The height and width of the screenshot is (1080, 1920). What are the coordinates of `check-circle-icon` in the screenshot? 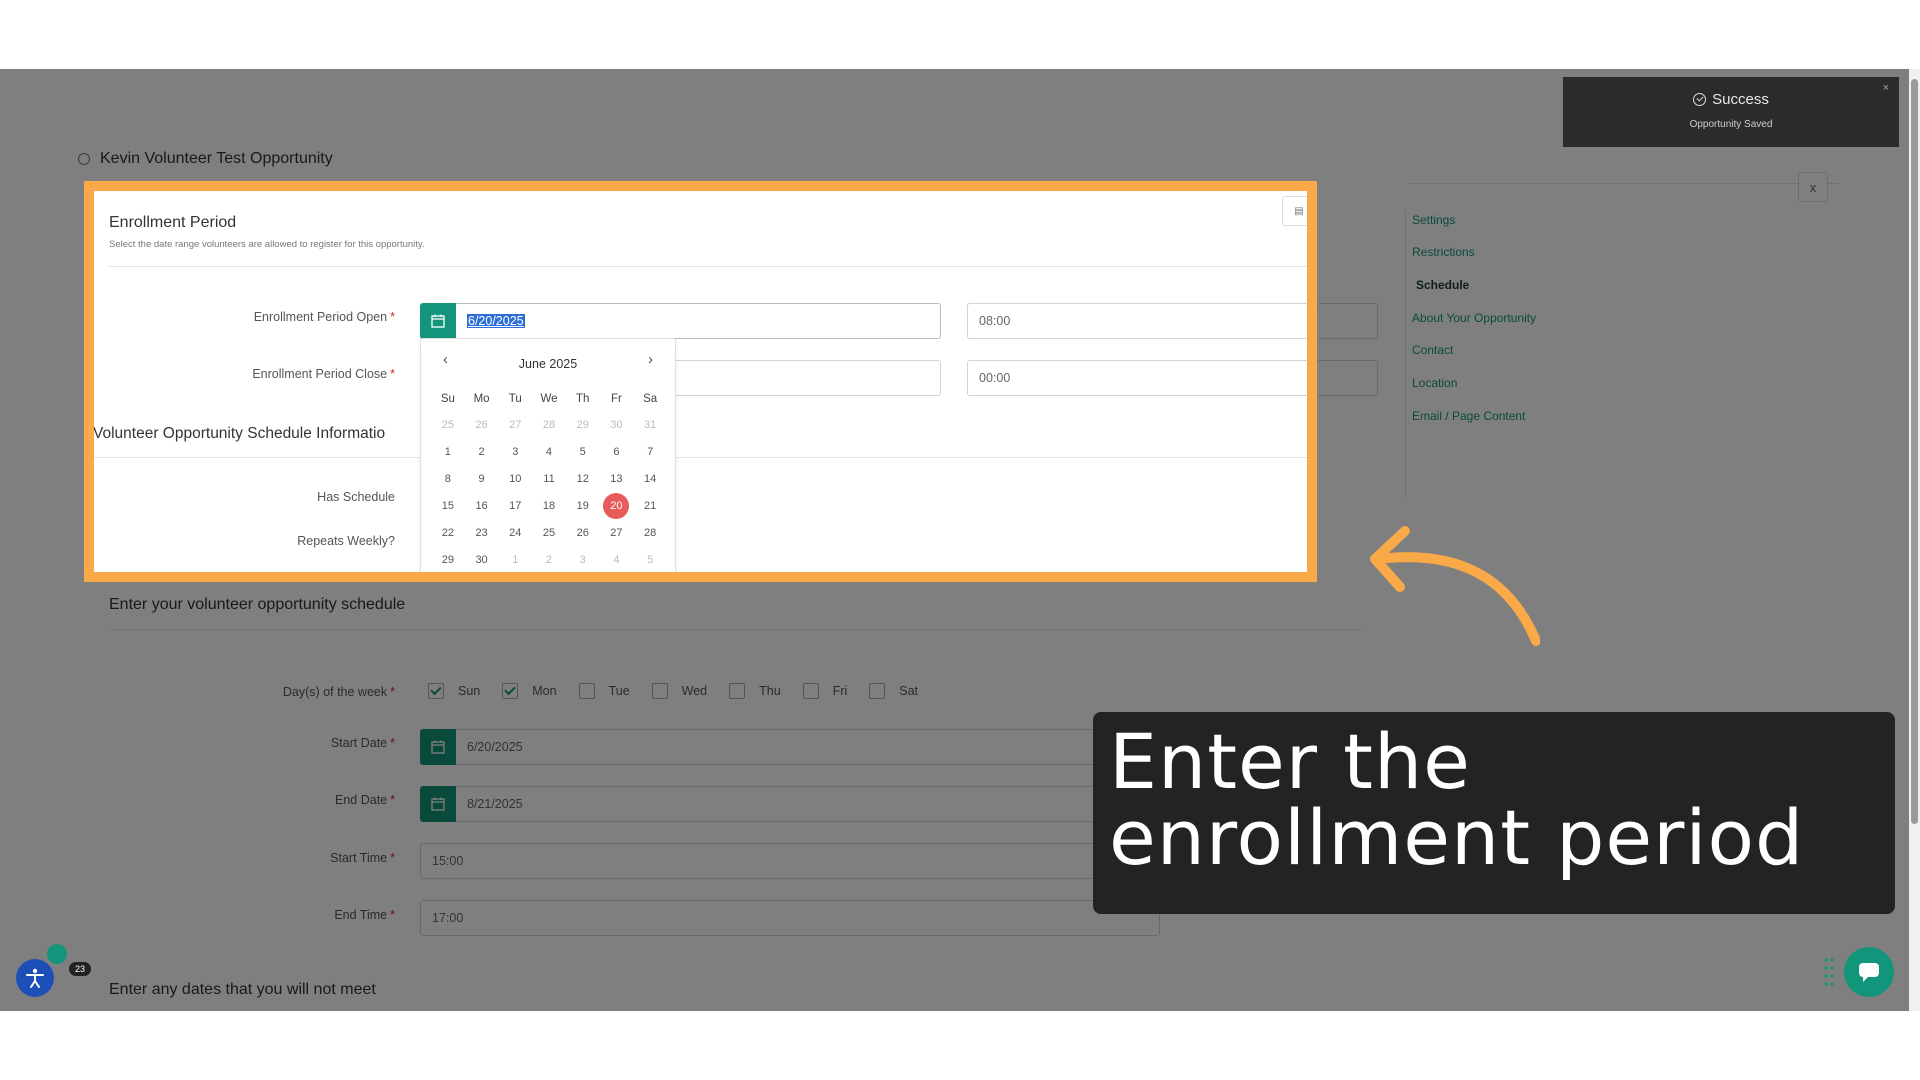 It's located at (1700, 99).